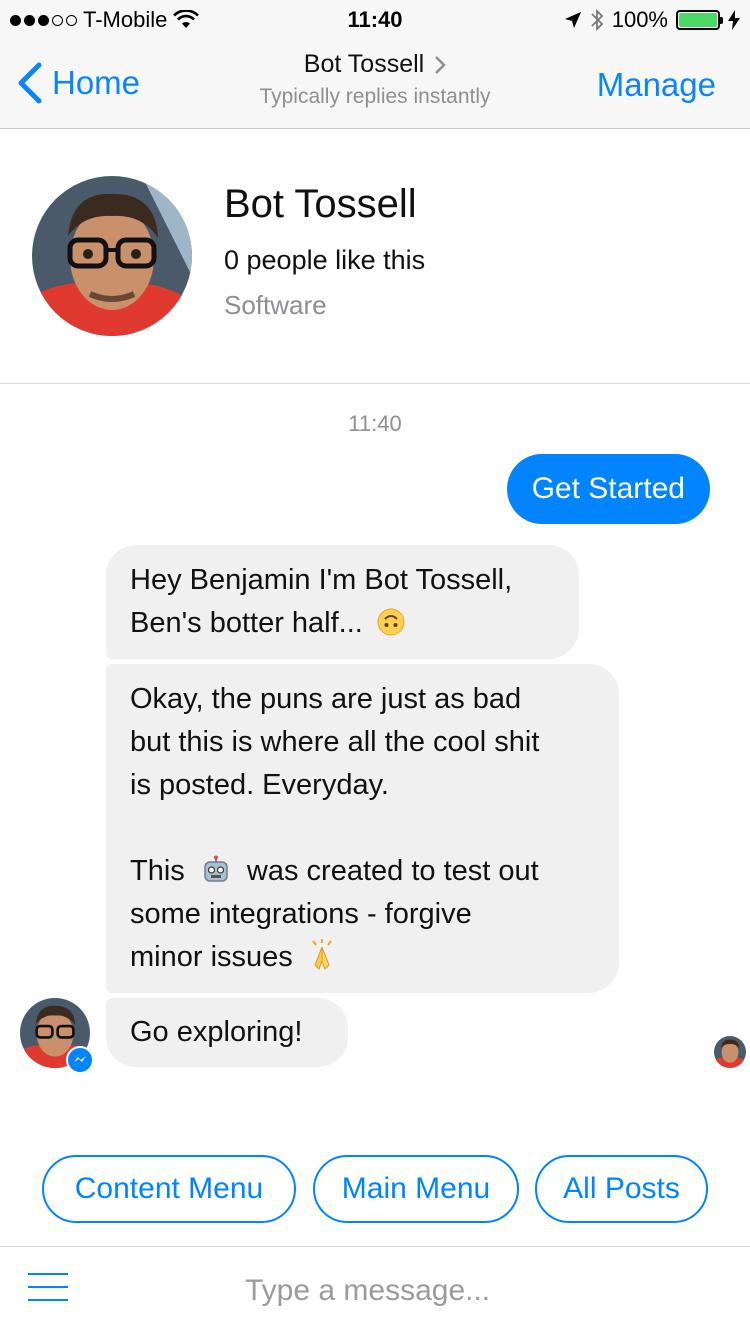  I want to click on quick-reply-content-menu: Content Menu, so click(169, 1189).